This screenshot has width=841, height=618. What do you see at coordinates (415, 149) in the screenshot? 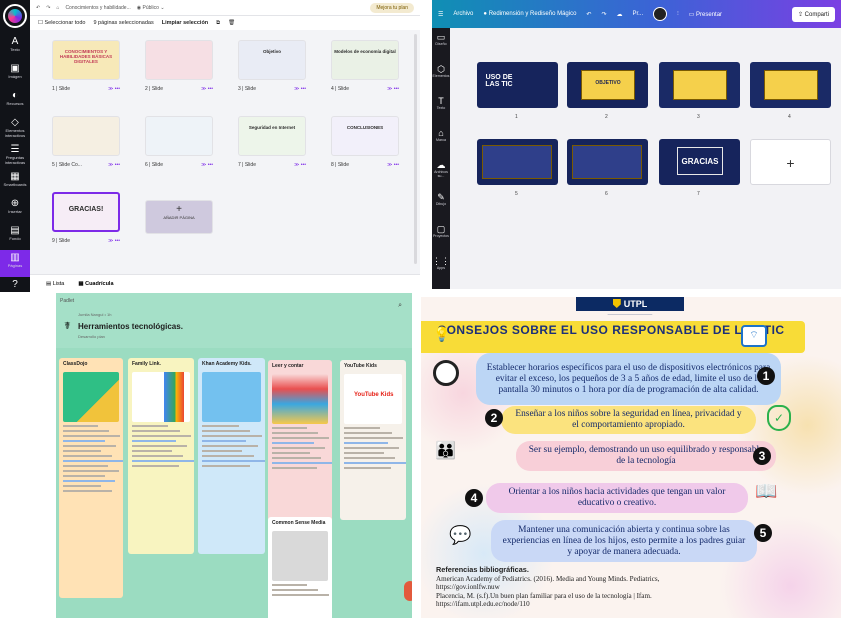
I see `scrollbar` at bounding box center [415, 149].